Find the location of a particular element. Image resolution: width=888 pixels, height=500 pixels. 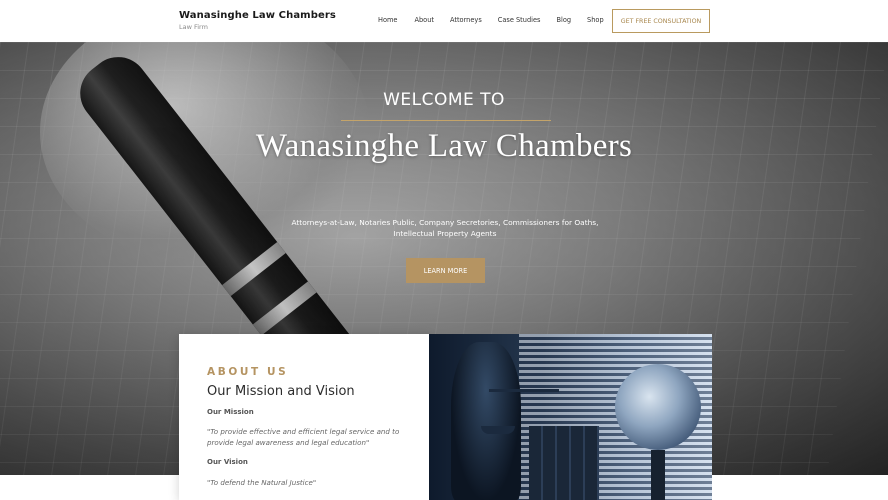

nav-blog: Blog is located at coordinates (563, 20).